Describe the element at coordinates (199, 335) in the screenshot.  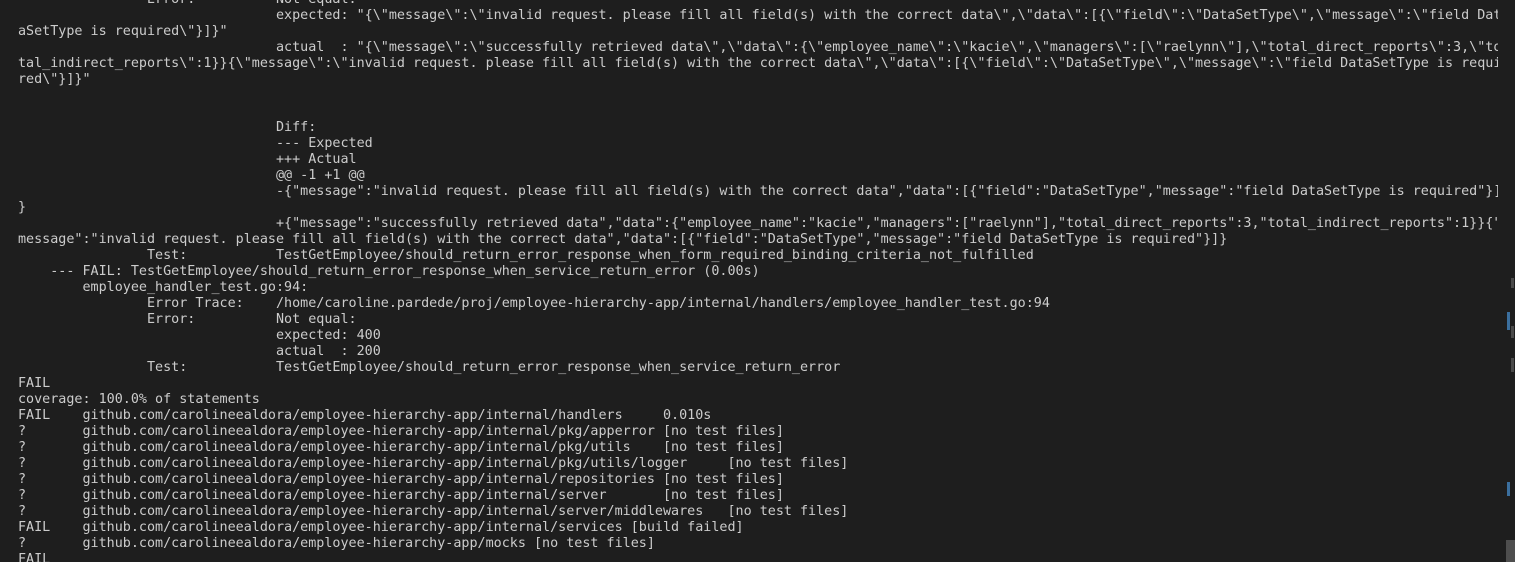
I see `output-line: expected: 400` at that location.